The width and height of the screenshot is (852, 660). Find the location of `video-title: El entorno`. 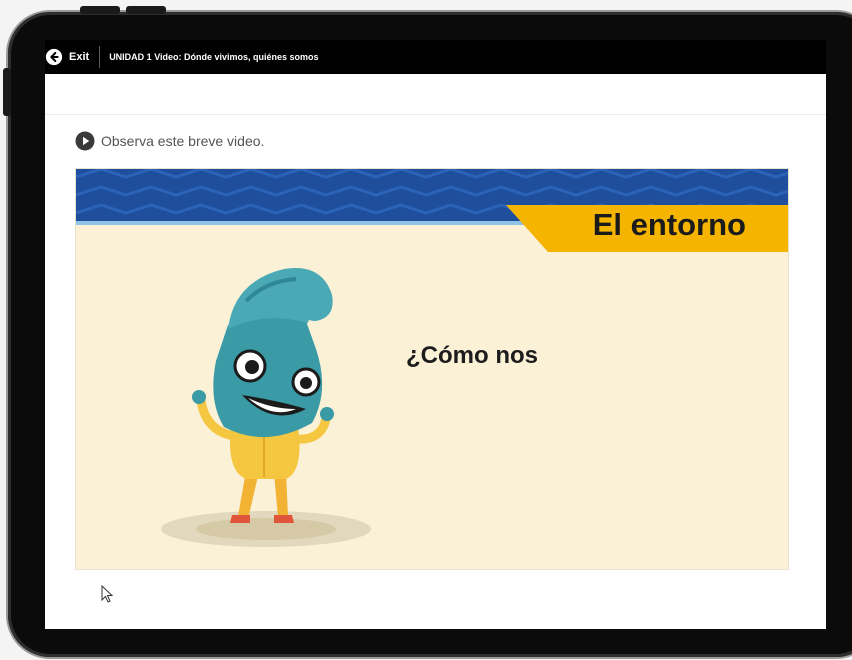

video-title: El entorno is located at coordinates (669, 224).